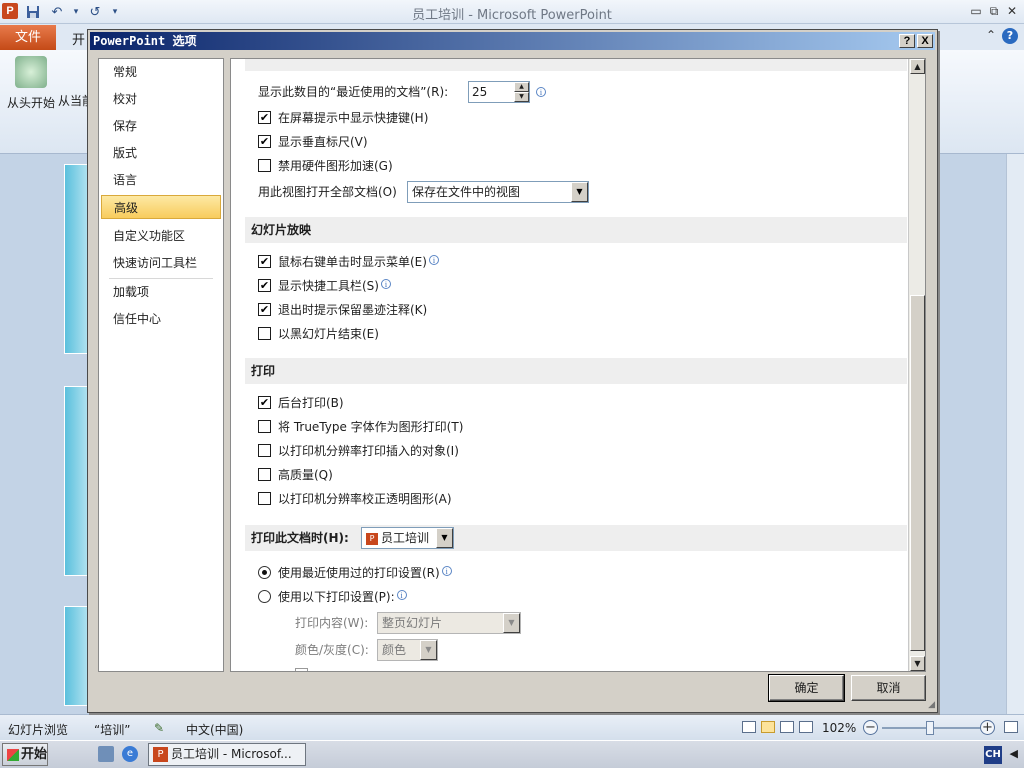  Describe the element at coordinates (328, 334) in the screenshot. I see `end-black-slide-label: 以黑幻灯片结束(E)` at that location.